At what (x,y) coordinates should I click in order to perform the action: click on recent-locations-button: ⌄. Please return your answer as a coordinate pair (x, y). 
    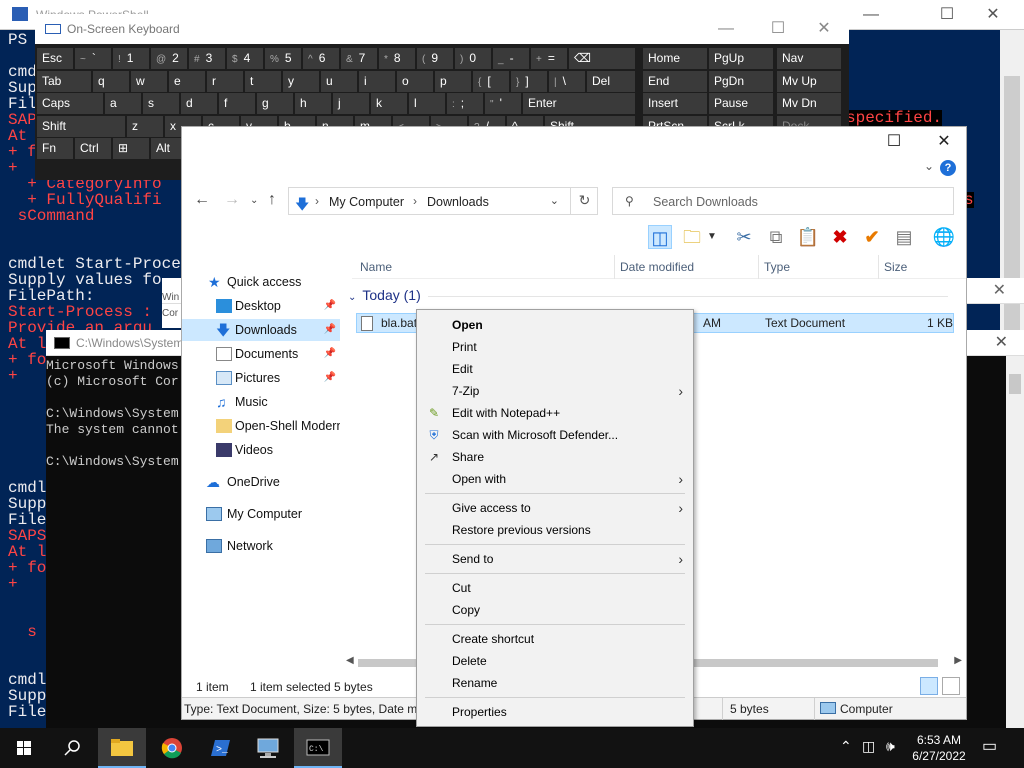
    Looking at the image, I should click on (254, 200).